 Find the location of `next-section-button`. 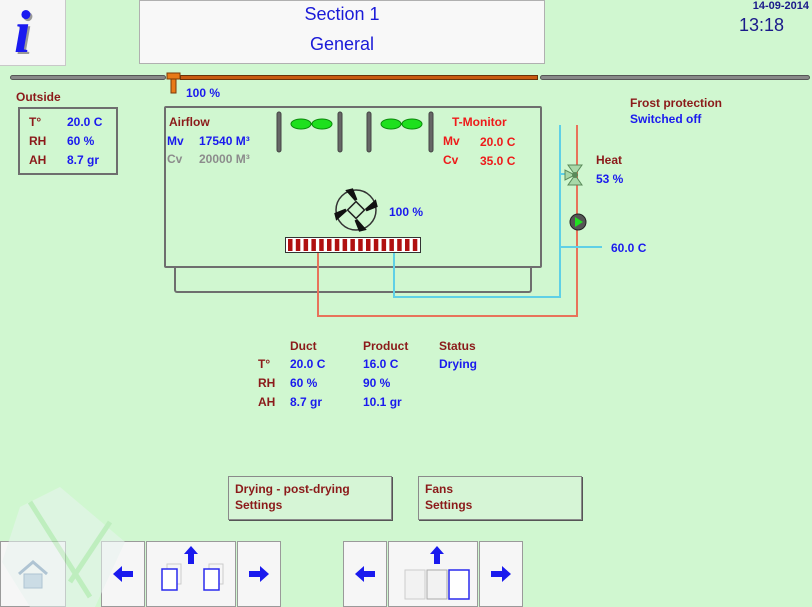

next-section-button is located at coordinates (259, 574).